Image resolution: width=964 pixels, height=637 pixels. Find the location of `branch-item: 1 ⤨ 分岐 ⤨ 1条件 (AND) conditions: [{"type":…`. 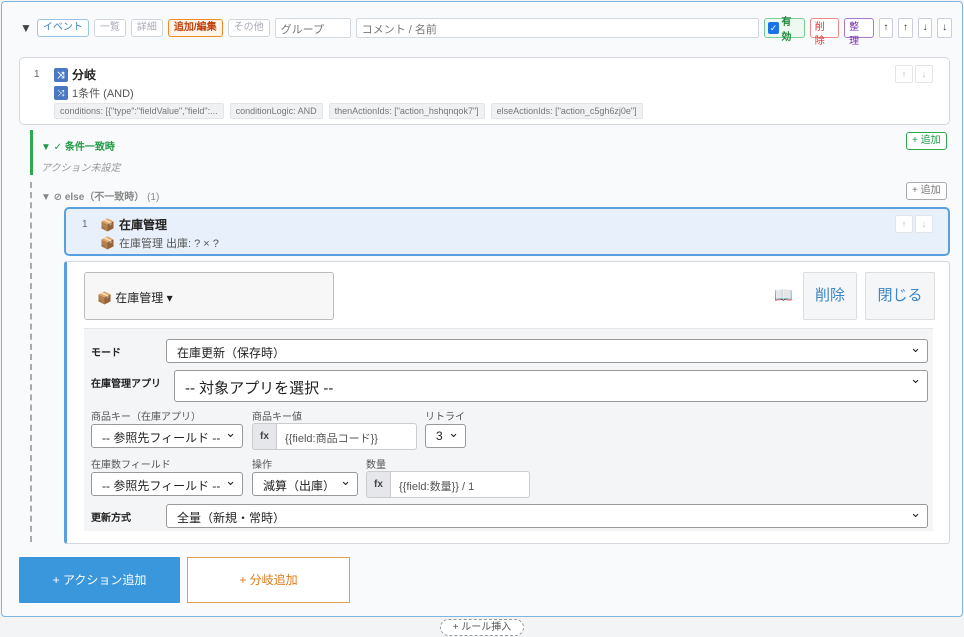

branch-item: 1 ⤨ 分岐 ⤨ 1条件 (AND) conditions: [{"type":… is located at coordinates (484, 91).